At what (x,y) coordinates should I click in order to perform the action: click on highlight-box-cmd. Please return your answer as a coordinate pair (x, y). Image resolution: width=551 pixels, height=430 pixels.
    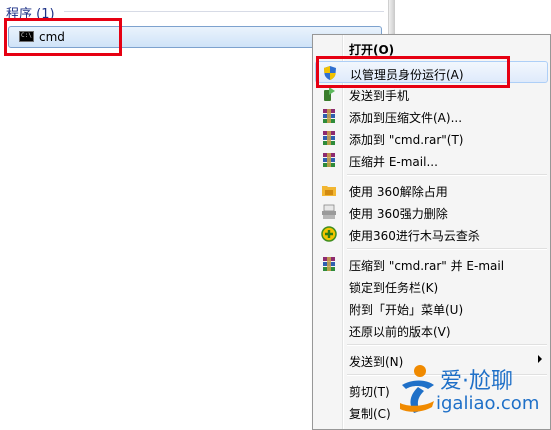
    Looking at the image, I should click on (63, 37).